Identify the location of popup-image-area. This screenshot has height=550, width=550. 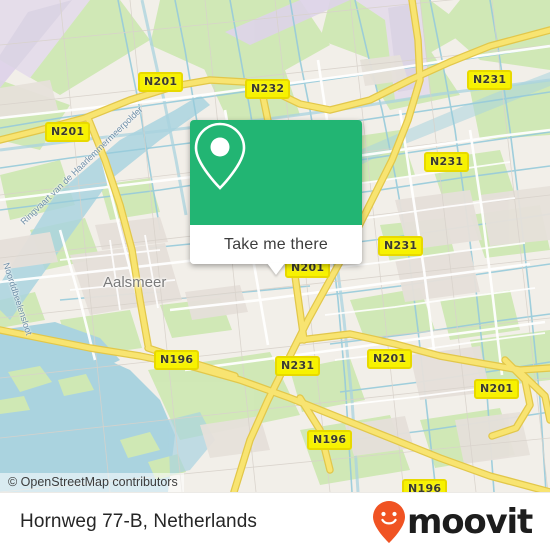
(276, 172).